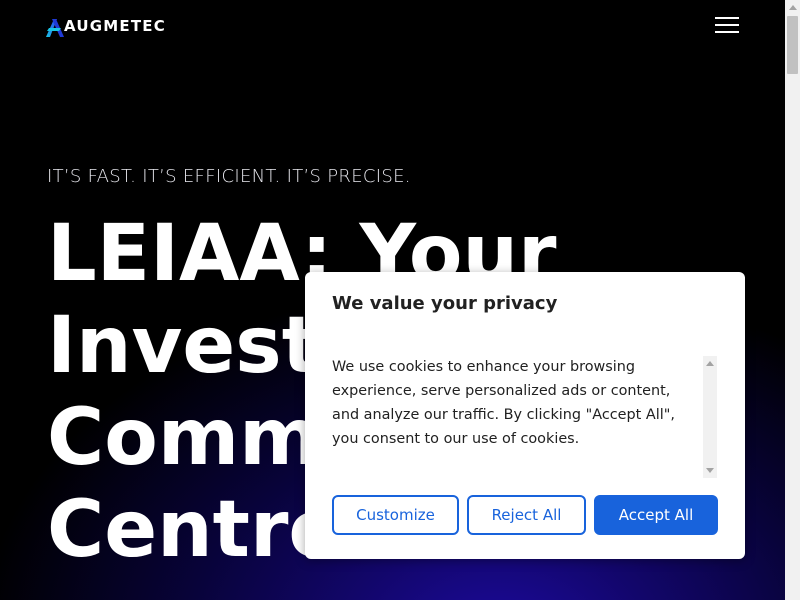 The height and width of the screenshot is (600, 800). What do you see at coordinates (445, 303) in the screenshot?
I see `cookie-dialog-title: We value your privacy` at bounding box center [445, 303].